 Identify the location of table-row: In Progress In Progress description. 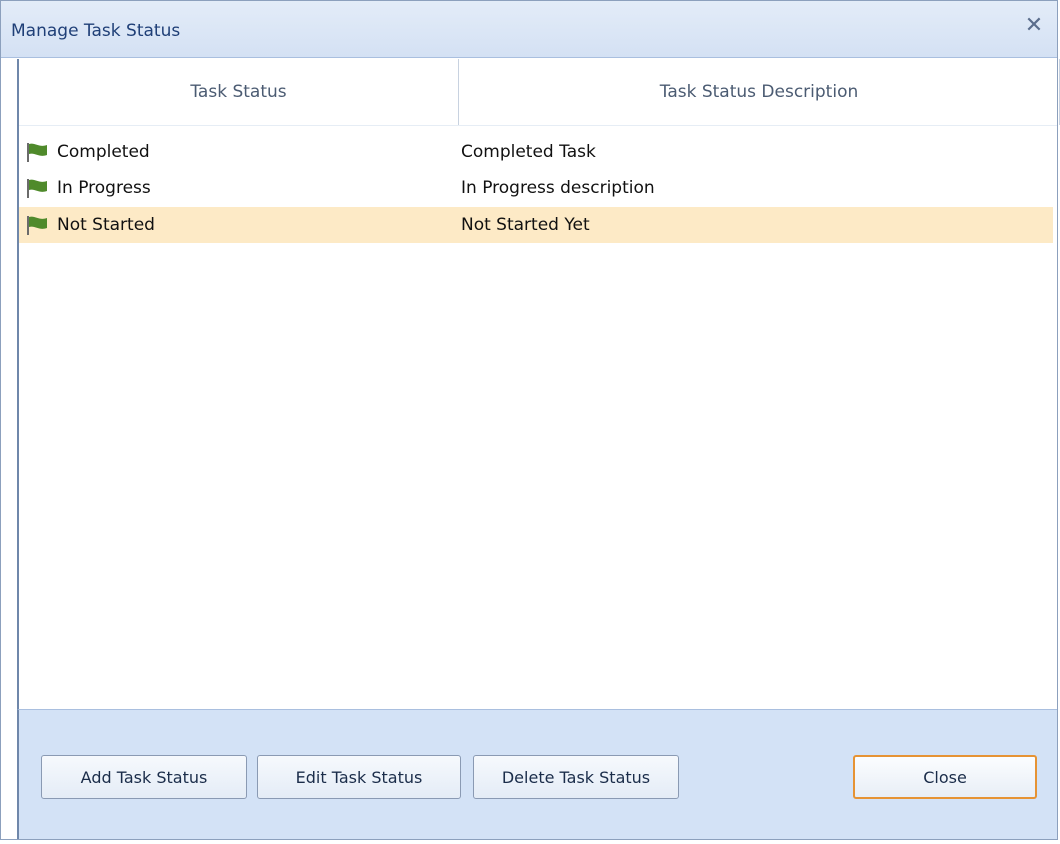
(536, 188).